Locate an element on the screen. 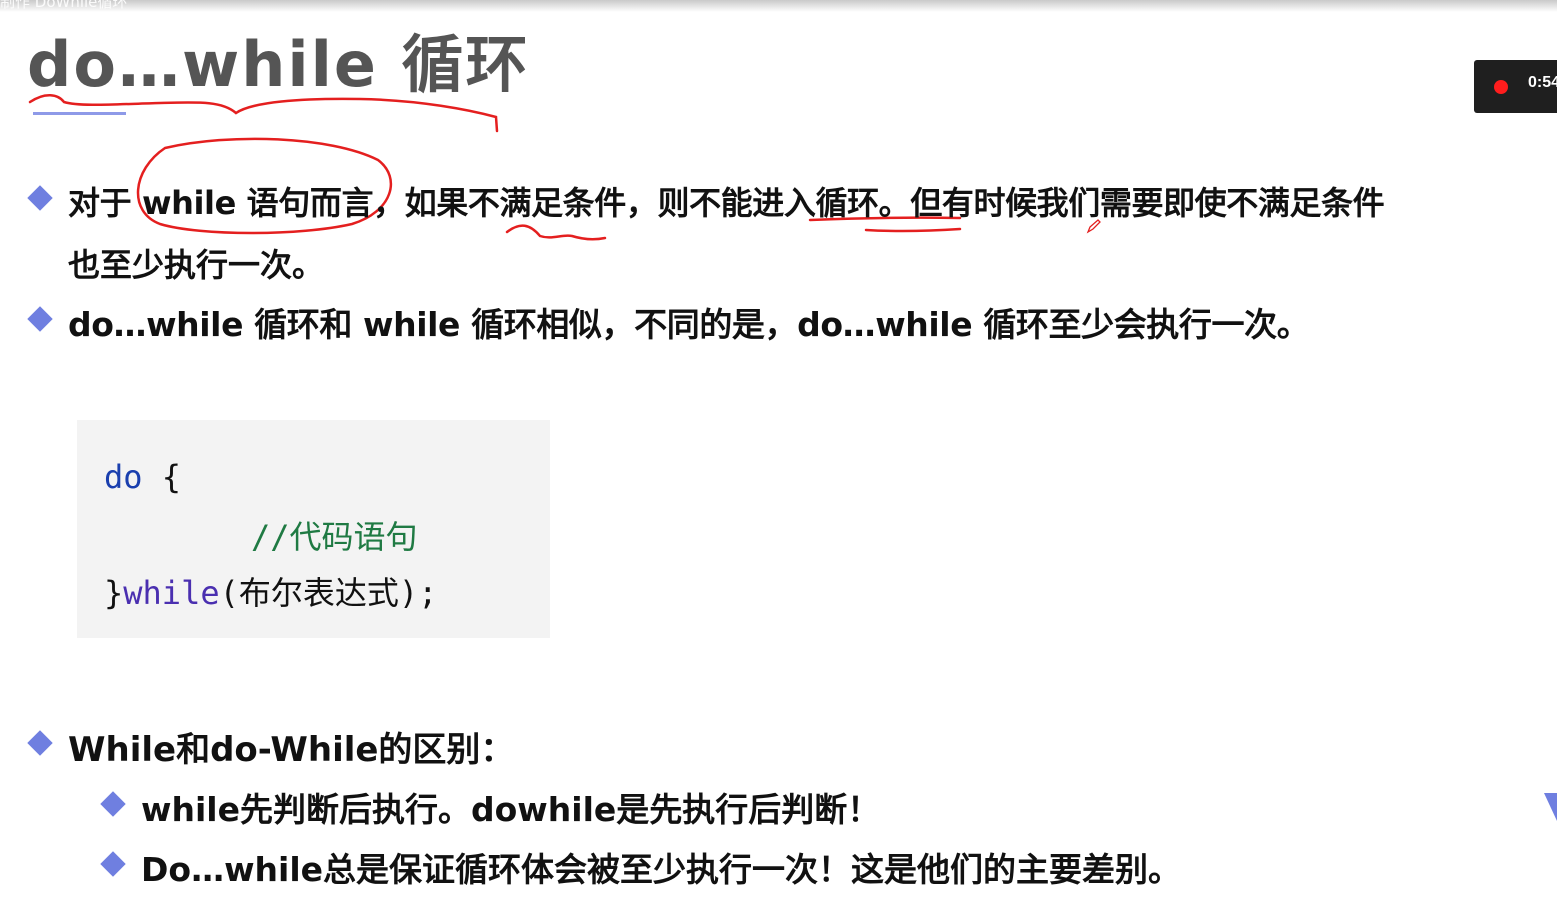  code-keyword-while: while is located at coordinates (171, 593).